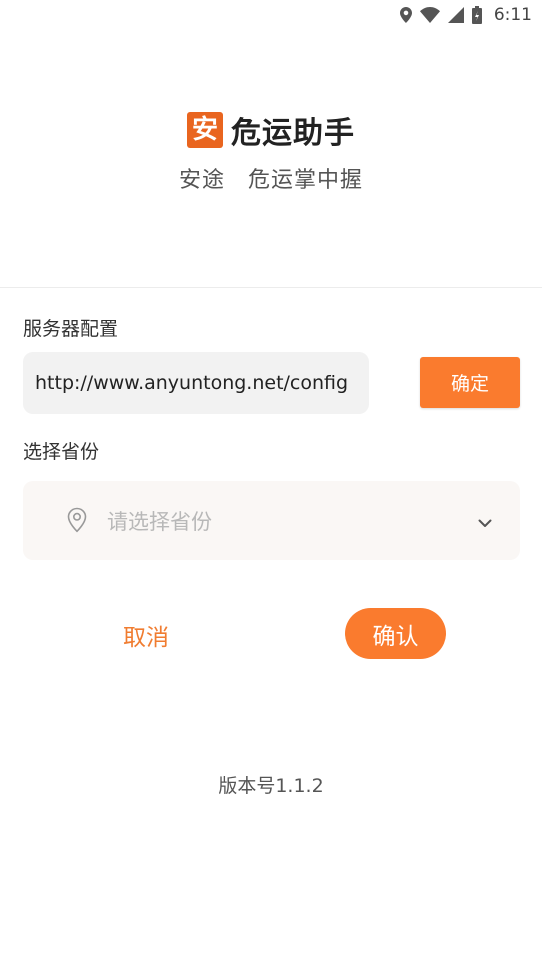 This screenshot has height=964, width=542. I want to click on signal-icon, so click(455, 15).